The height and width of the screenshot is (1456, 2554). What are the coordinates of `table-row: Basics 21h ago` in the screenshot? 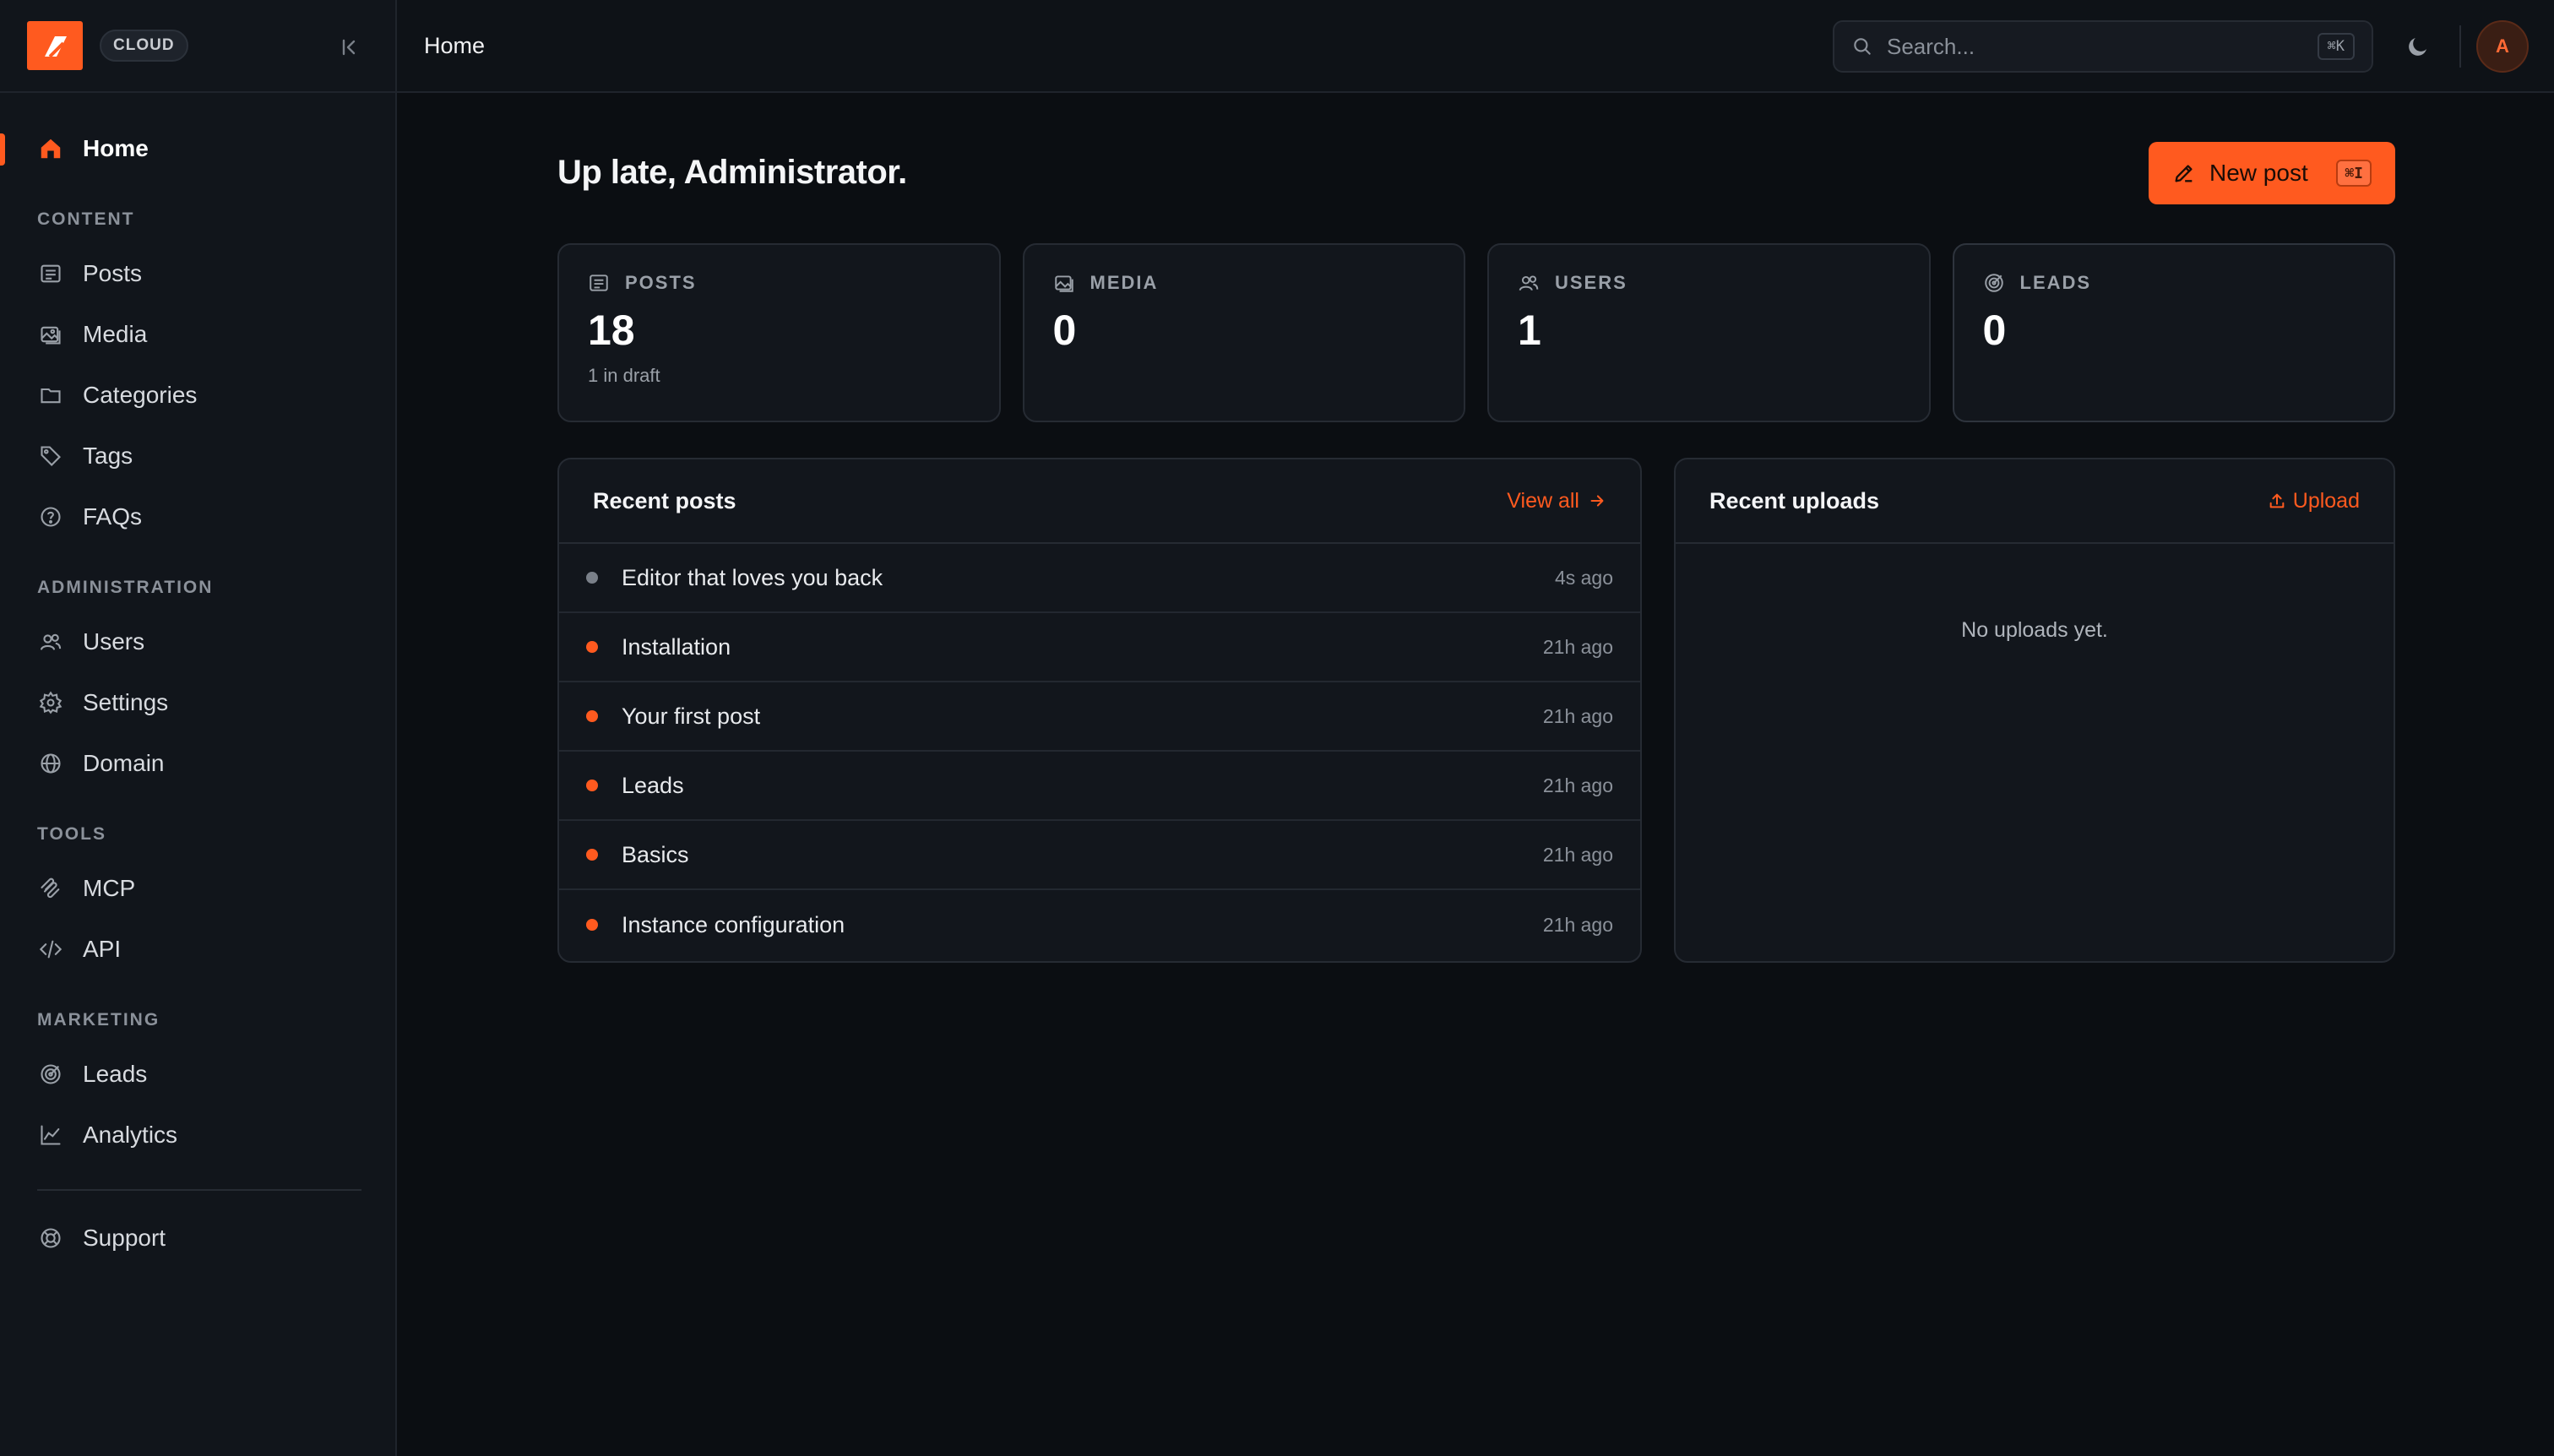 It's located at (1099, 855).